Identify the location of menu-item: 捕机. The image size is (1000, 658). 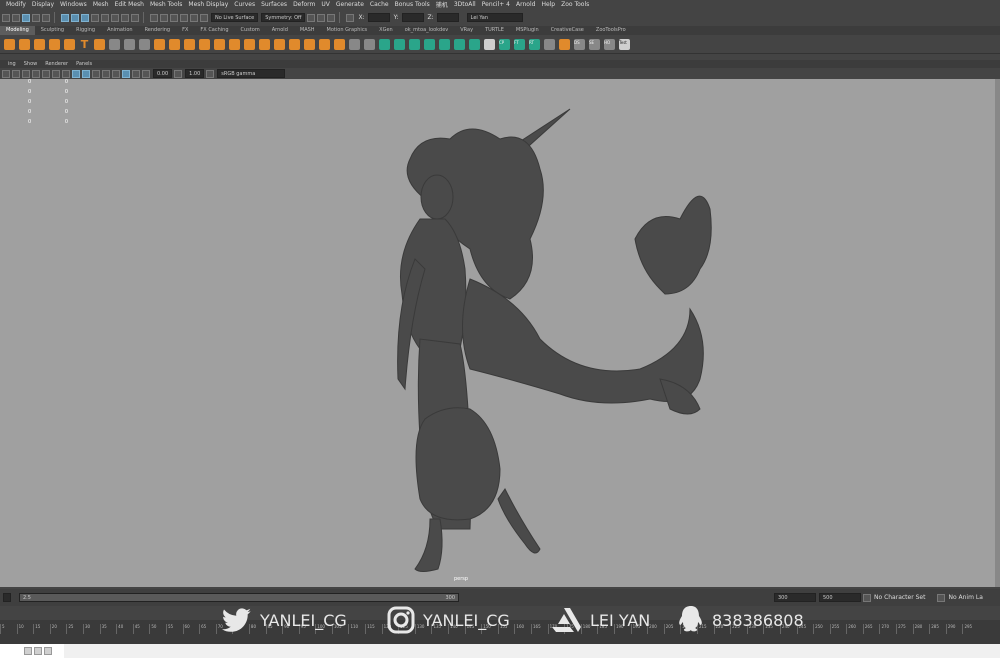
(442, 4).